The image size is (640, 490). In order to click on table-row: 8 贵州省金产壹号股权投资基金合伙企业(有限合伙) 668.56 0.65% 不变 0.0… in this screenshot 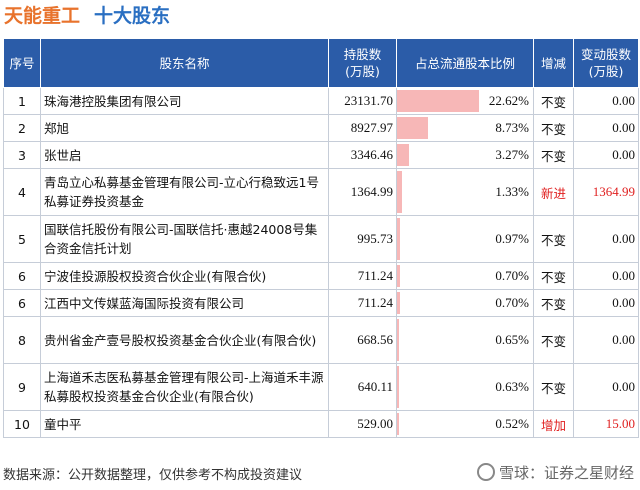, I will do `click(321, 340)`.